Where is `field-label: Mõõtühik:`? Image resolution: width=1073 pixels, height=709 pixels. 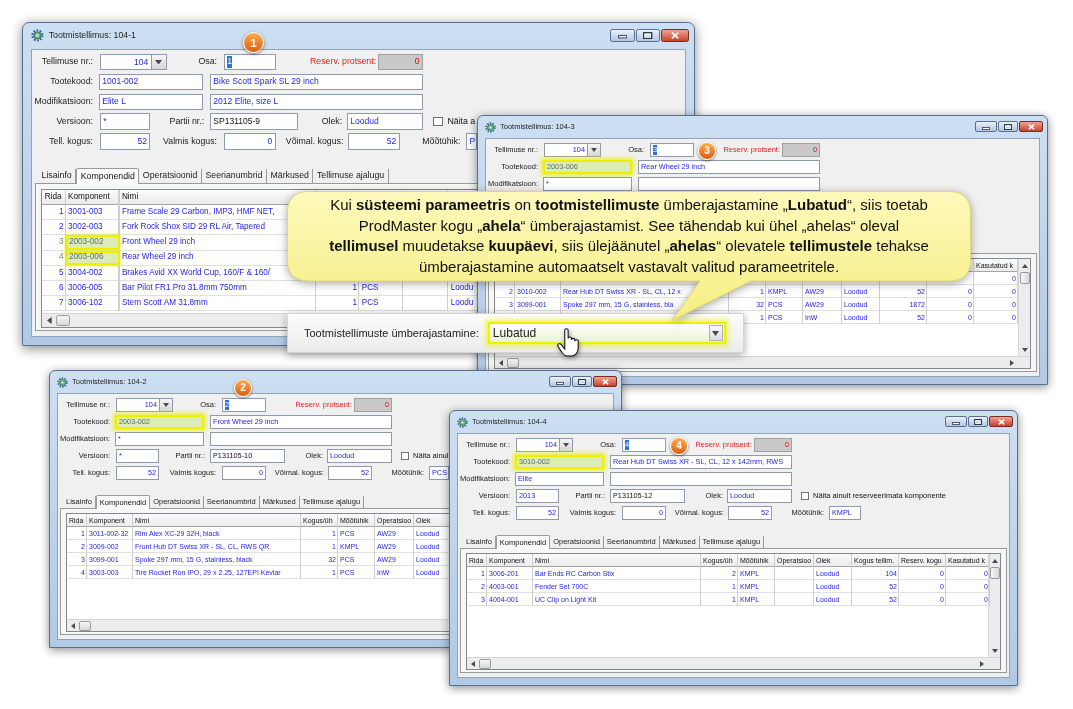
field-label: Mõõtühik: is located at coordinates (441, 141).